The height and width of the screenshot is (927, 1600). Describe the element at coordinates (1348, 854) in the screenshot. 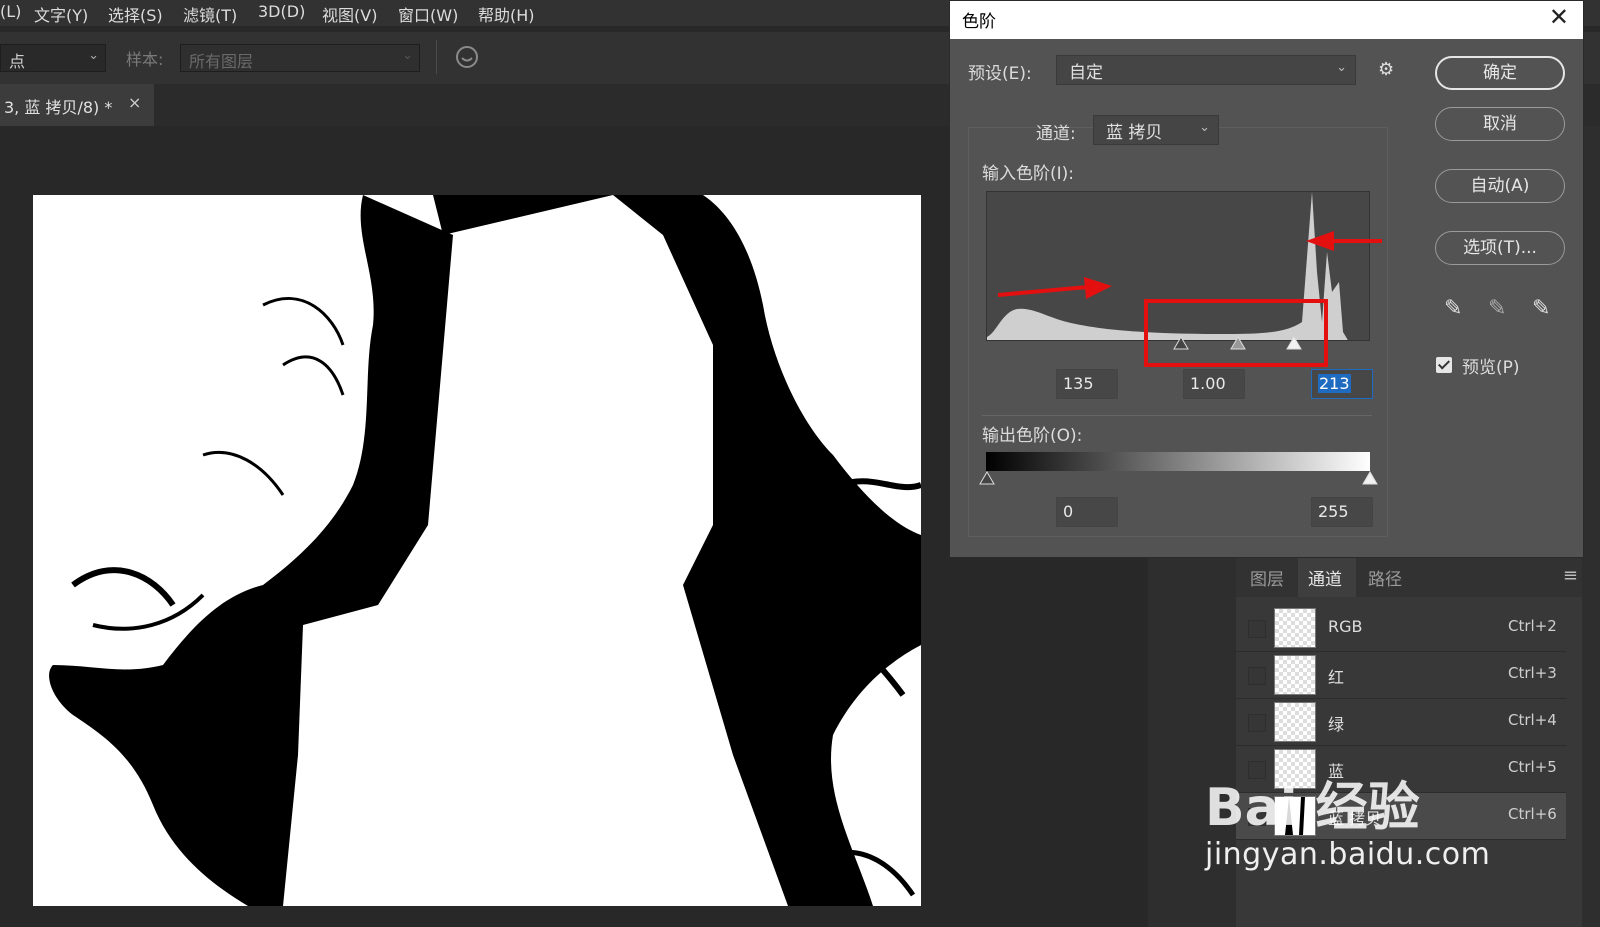

I see `watermark-url: jingyan.baidu.com` at that location.